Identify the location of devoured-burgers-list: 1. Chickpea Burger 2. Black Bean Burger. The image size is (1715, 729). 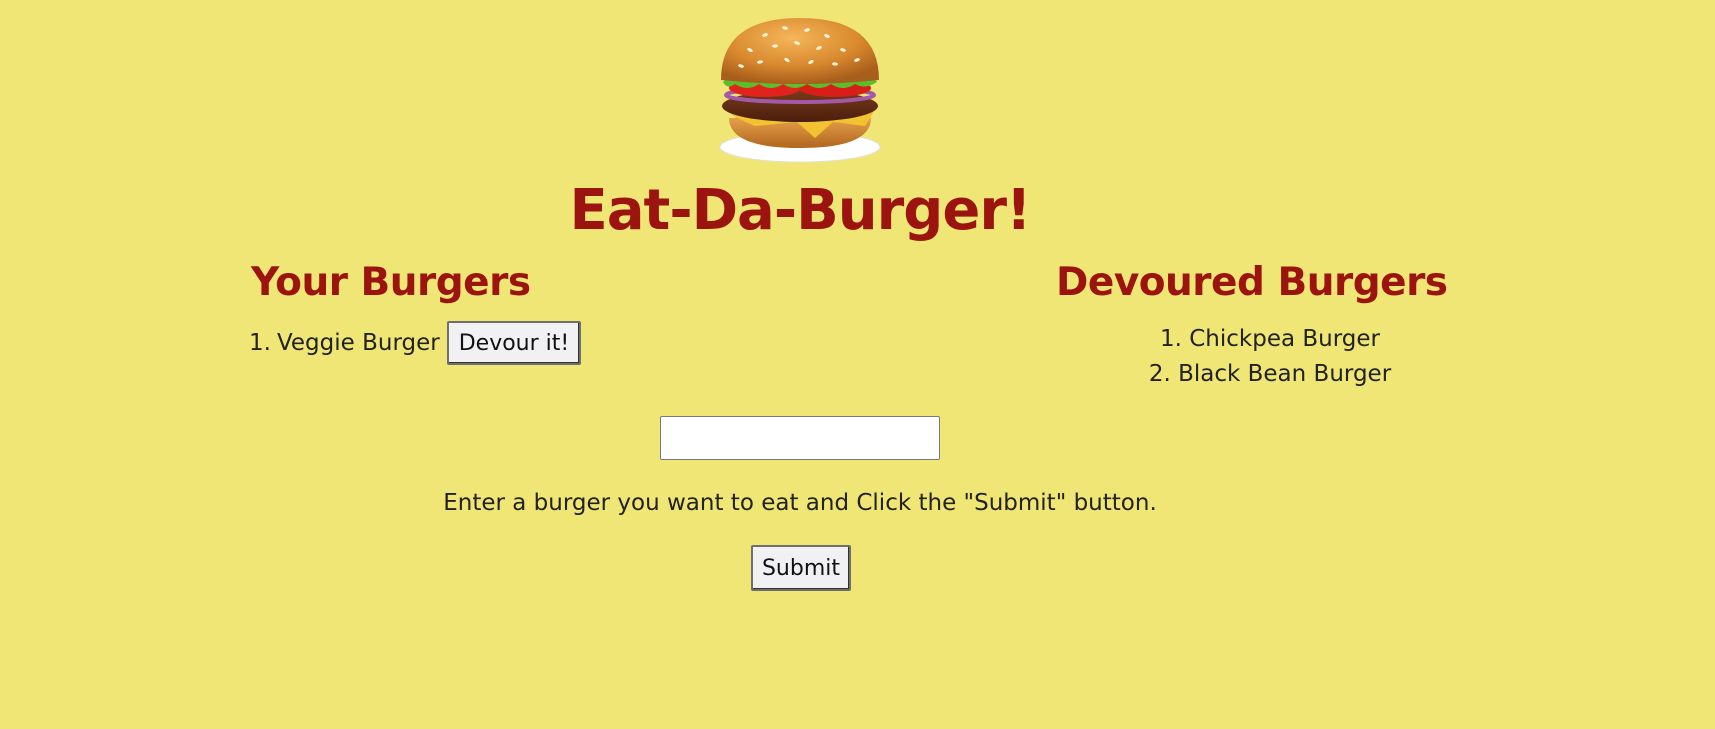
(1270, 357).